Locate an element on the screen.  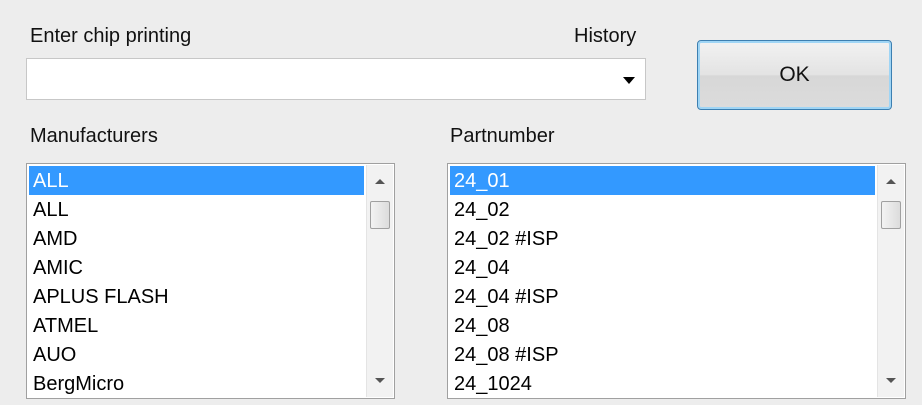
partnumber-item: 24_08 is located at coordinates (662, 325).